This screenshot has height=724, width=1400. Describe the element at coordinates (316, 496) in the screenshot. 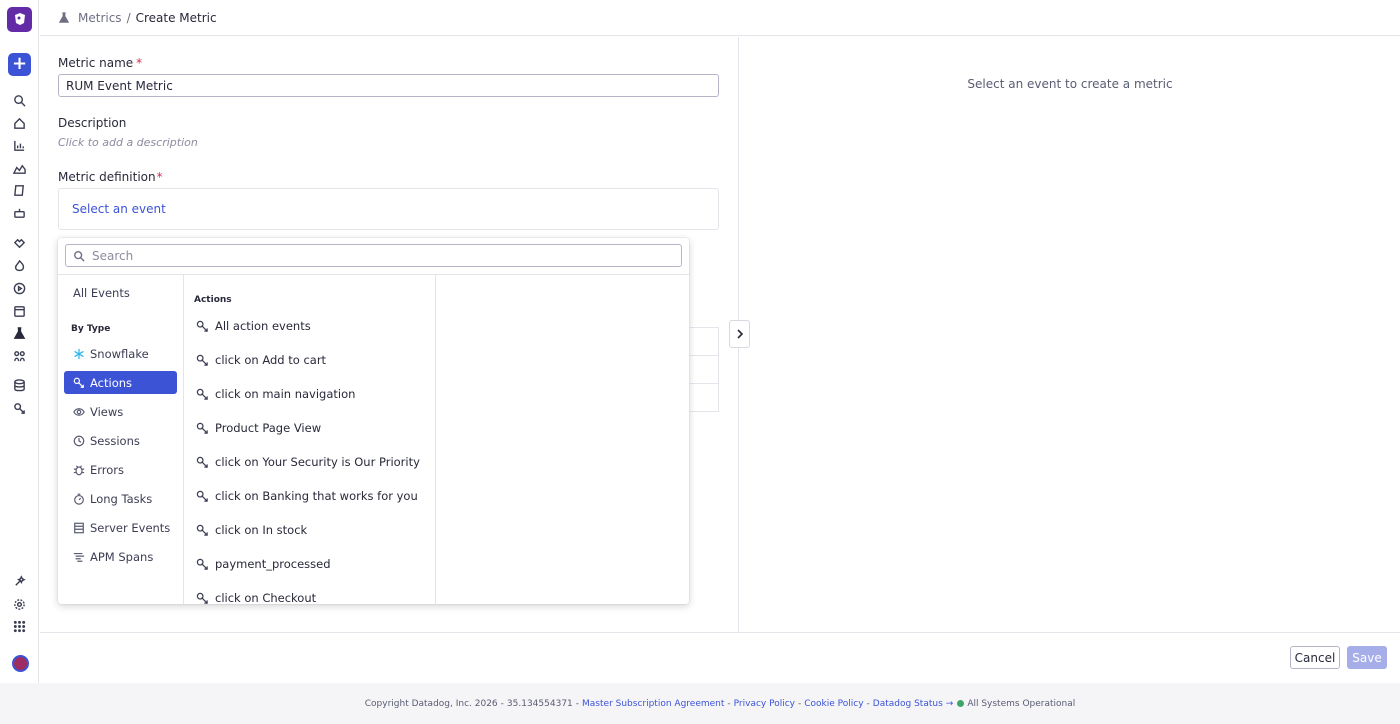

I see `event-item-label: click on Banking that works for you` at that location.